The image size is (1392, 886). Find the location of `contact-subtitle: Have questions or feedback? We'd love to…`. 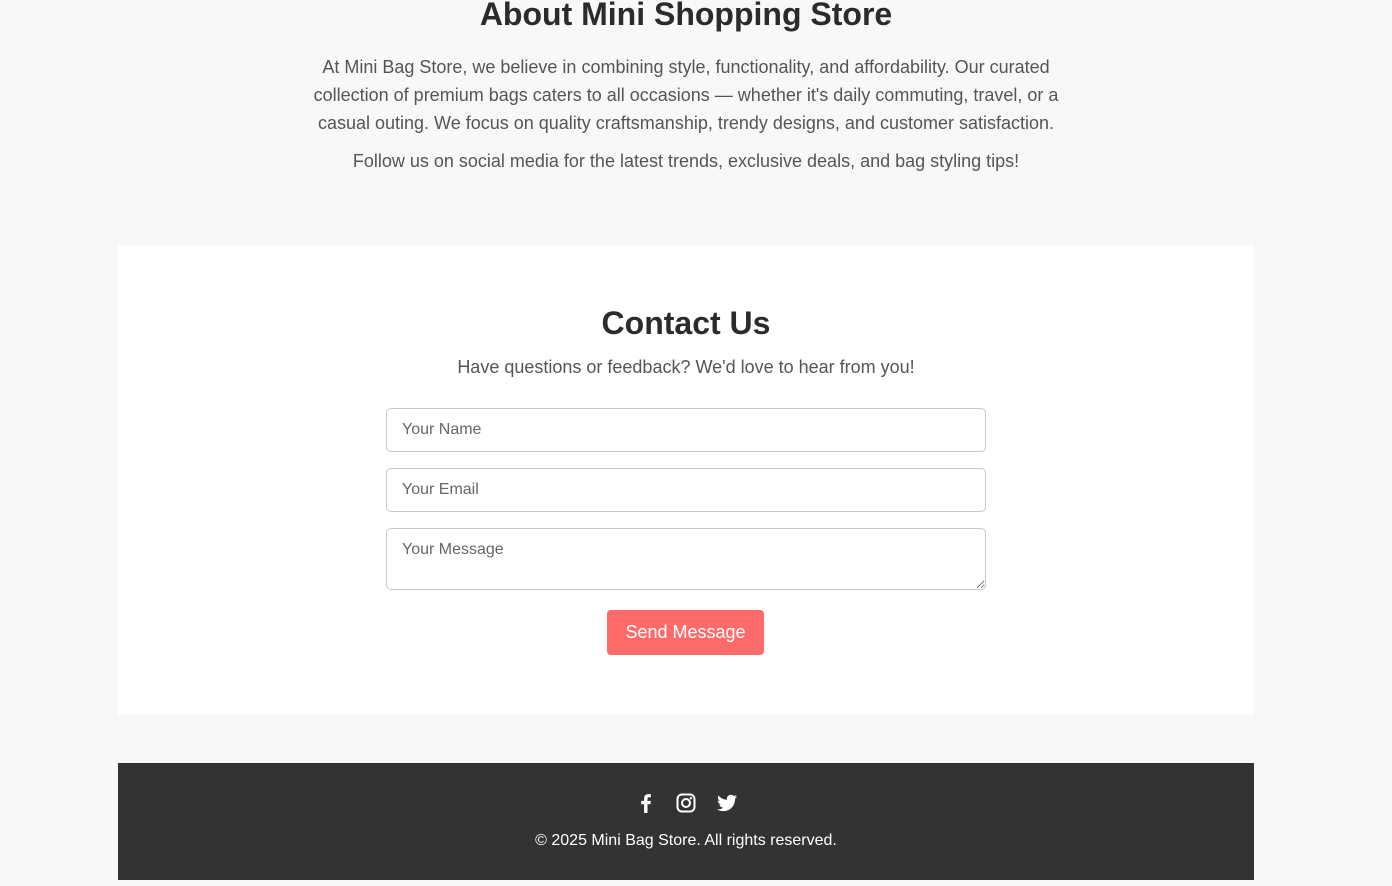

contact-subtitle: Have questions or feedback? We'd love to… is located at coordinates (686, 367).